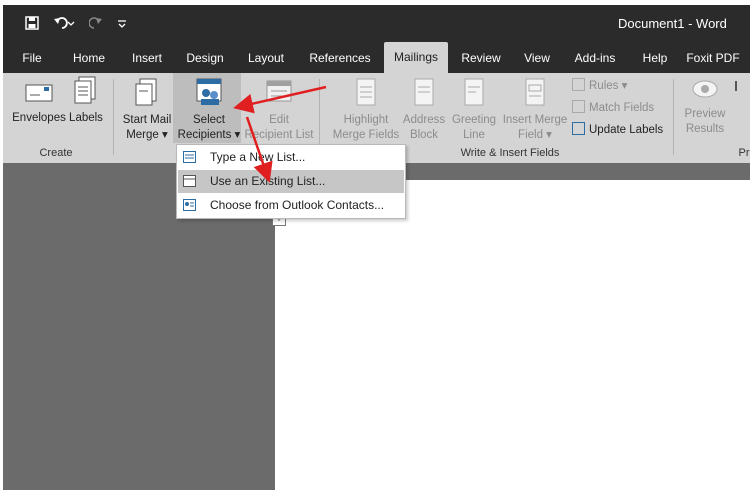 This screenshot has width=750, height=500. What do you see at coordinates (280, 134) in the screenshot?
I see `annotation-arrows` at bounding box center [280, 134].